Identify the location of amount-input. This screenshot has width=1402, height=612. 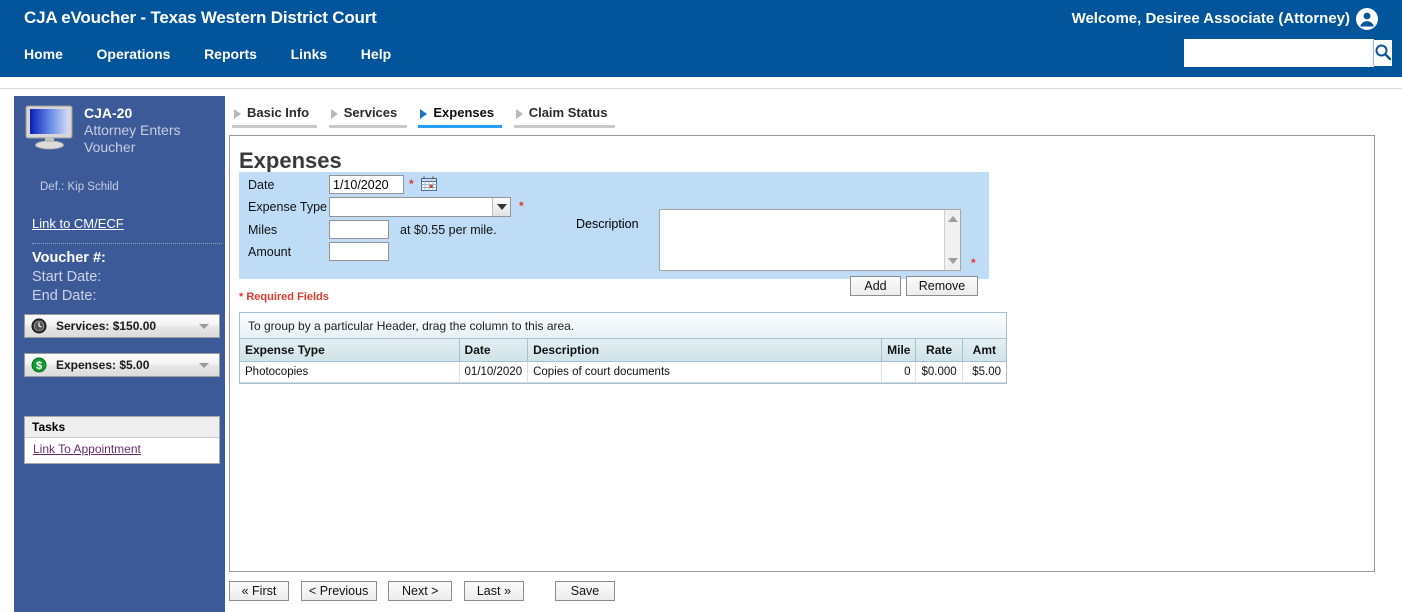
(359, 251).